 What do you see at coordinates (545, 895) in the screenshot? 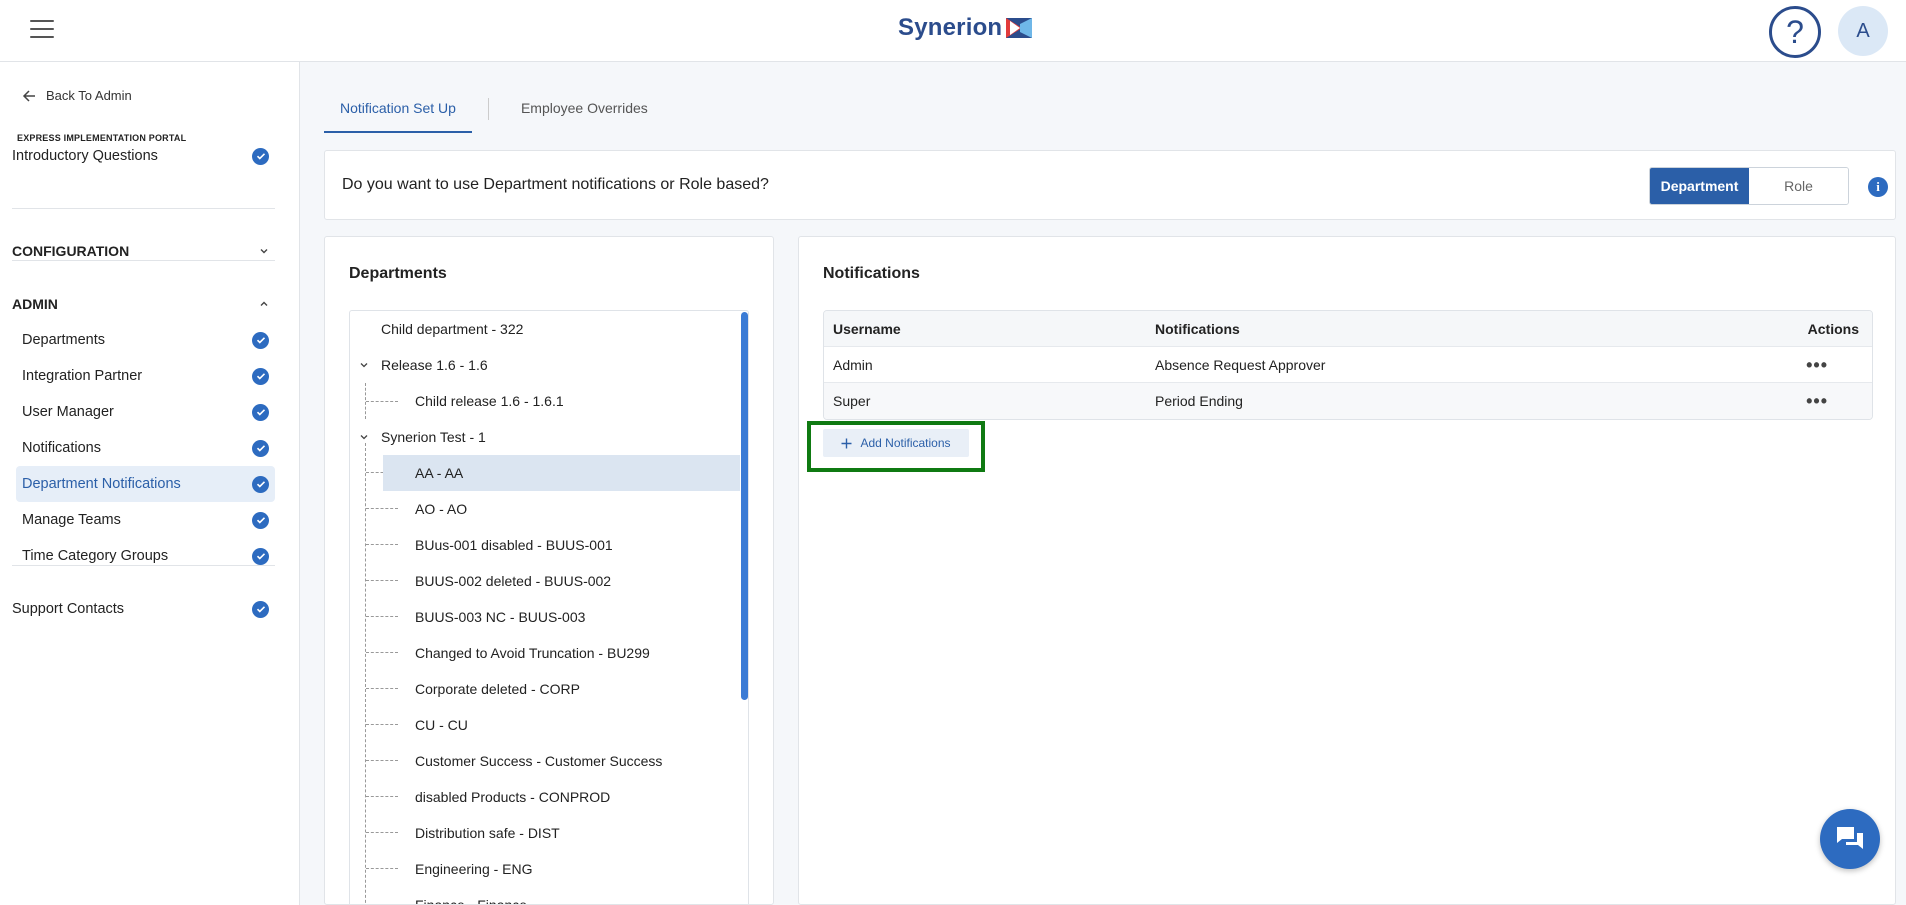
I see `tree-item: Finance - Finance` at bounding box center [545, 895].